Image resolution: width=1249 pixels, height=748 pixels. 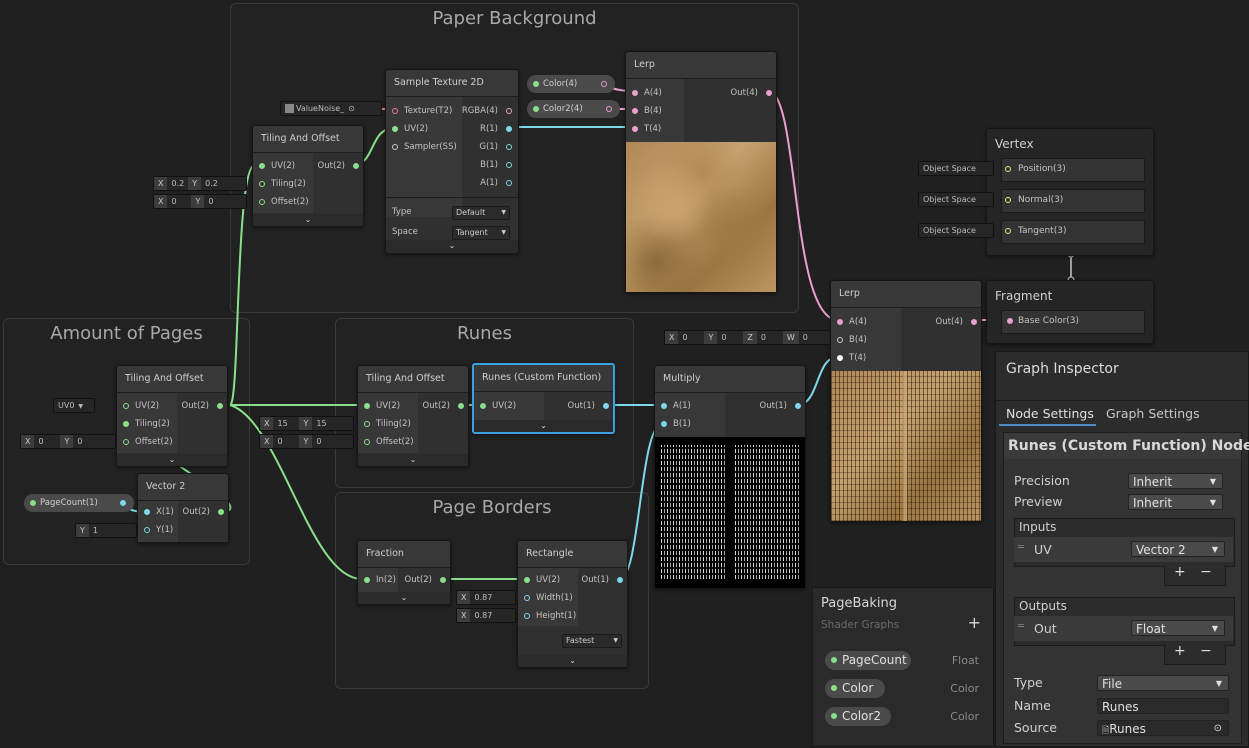 What do you see at coordinates (547, 598) in the screenshot?
I see `port-width: Width(1)` at bounding box center [547, 598].